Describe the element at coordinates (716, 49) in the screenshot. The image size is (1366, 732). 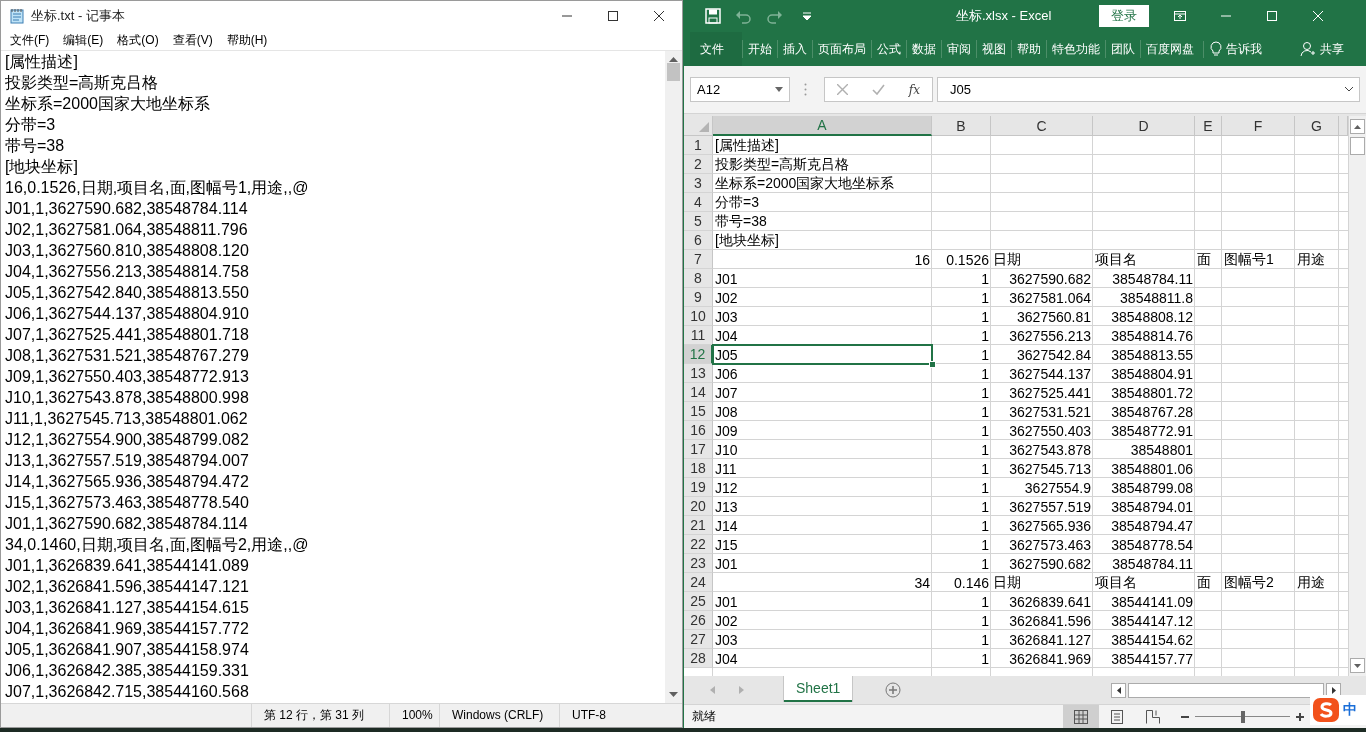
I see `ribbon-tab: 文件` at that location.